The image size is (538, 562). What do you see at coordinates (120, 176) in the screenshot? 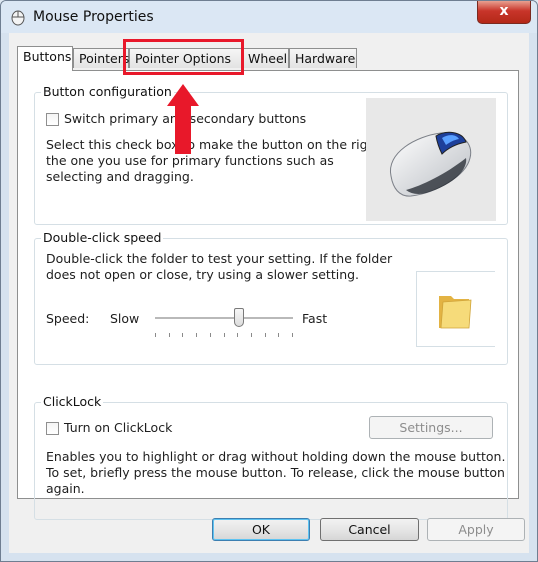
I see `description-line: selecting and dragging.` at bounding box center [120, 176].